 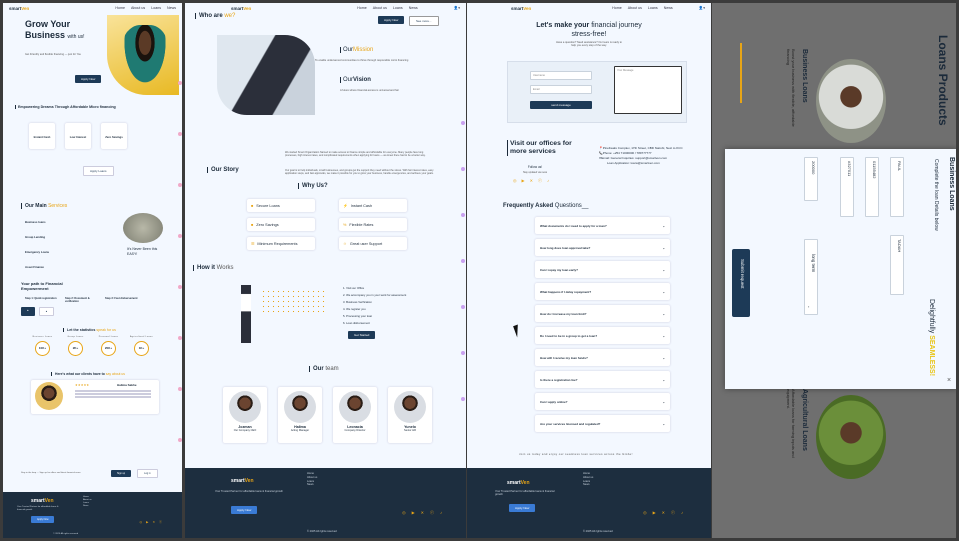 What do you see at coordinates (98, 171) in the screenshot?
I see `apply-loans-button: Apply Loans` at bounding box center [98, 171].